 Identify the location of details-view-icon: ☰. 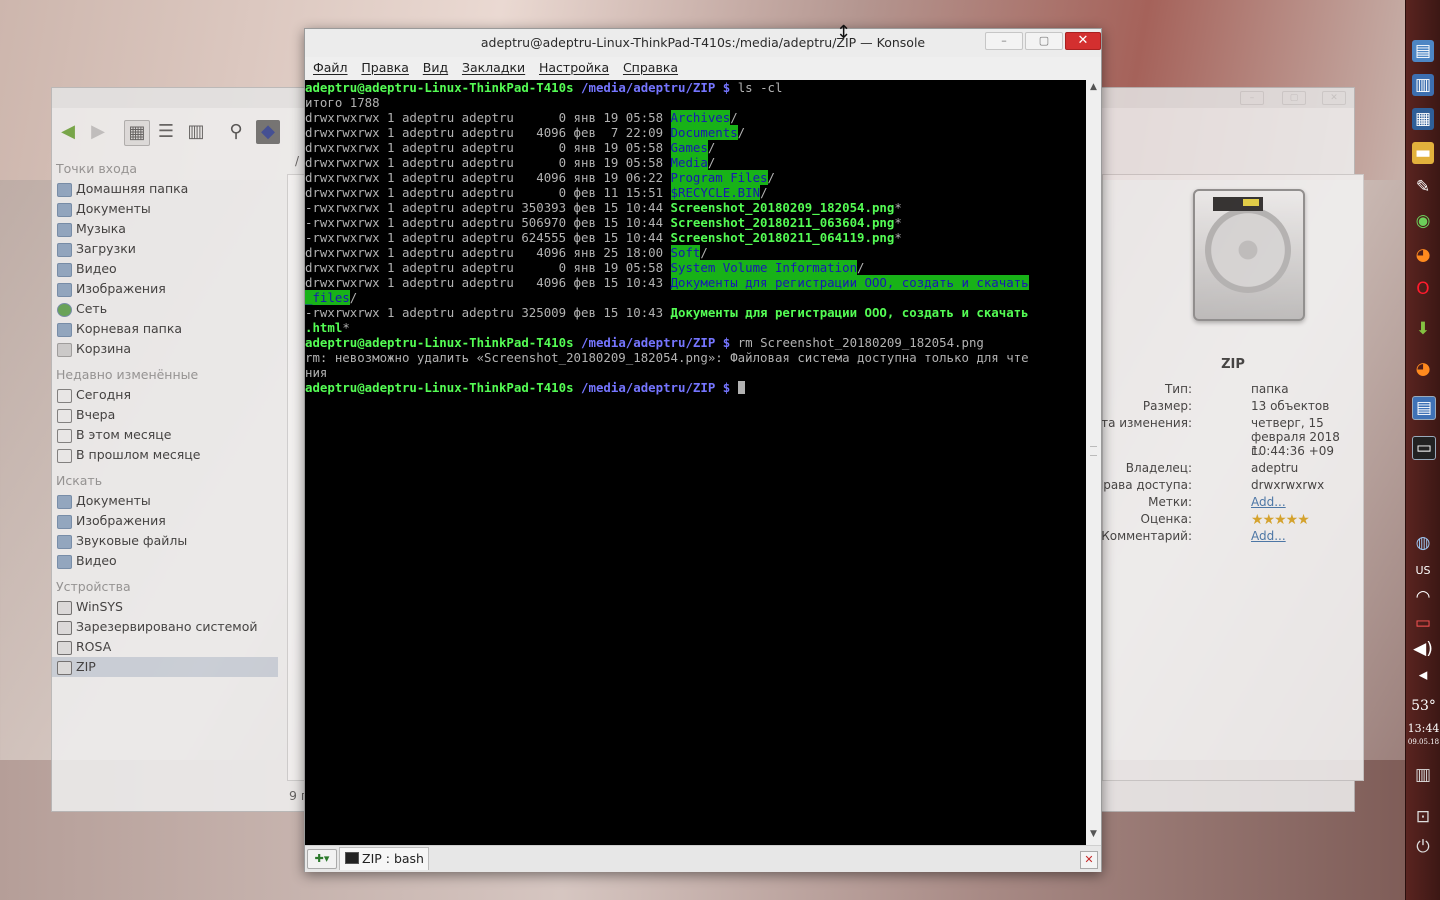
(166, 132).